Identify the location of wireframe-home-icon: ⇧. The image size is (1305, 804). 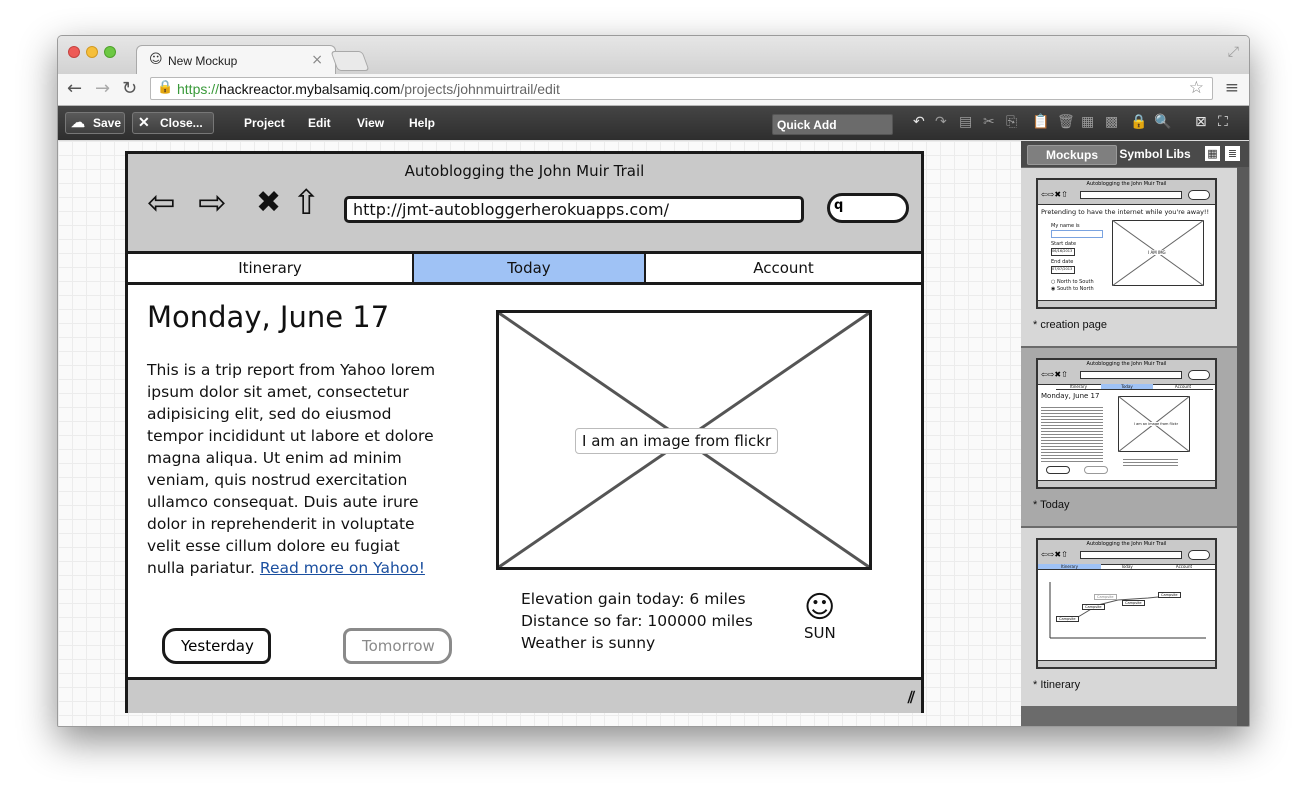
(306, 203).